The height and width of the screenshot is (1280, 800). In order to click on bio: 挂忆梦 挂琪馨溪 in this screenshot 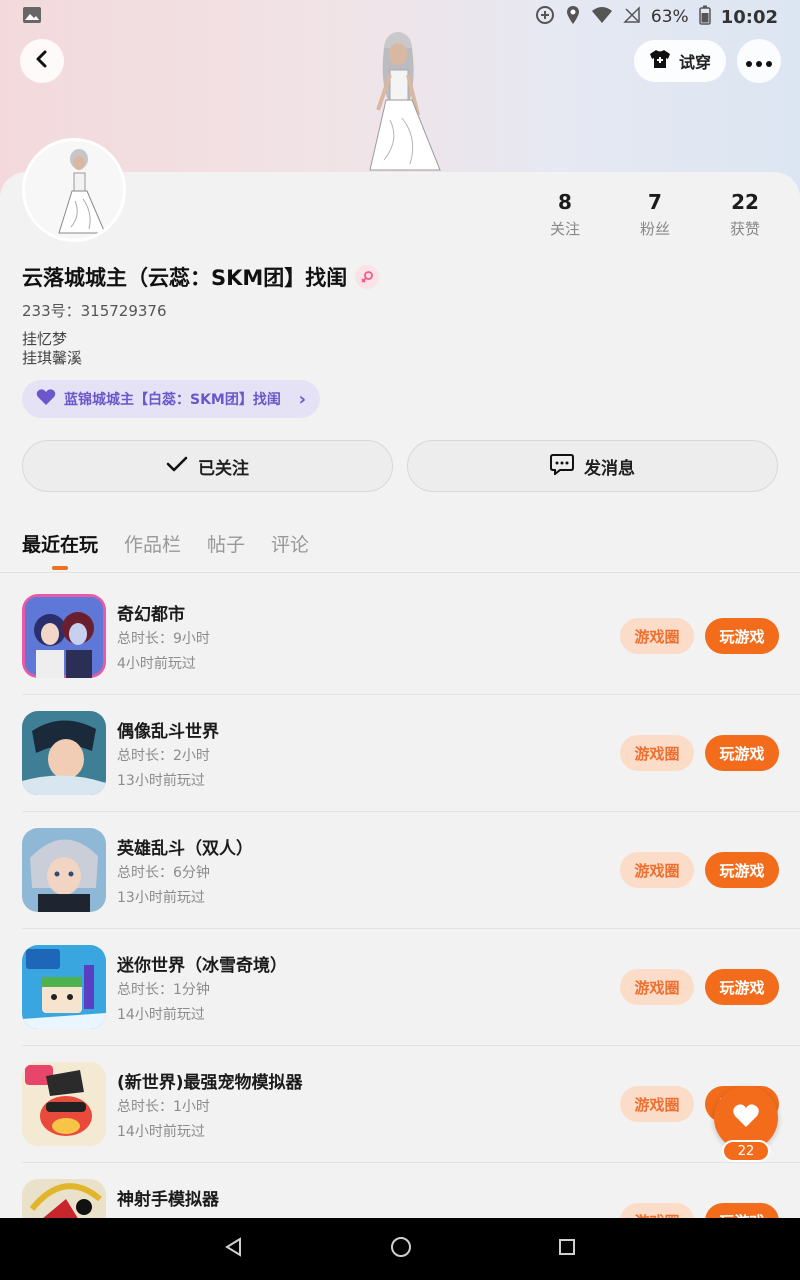, I will do `click(52, 349)`.